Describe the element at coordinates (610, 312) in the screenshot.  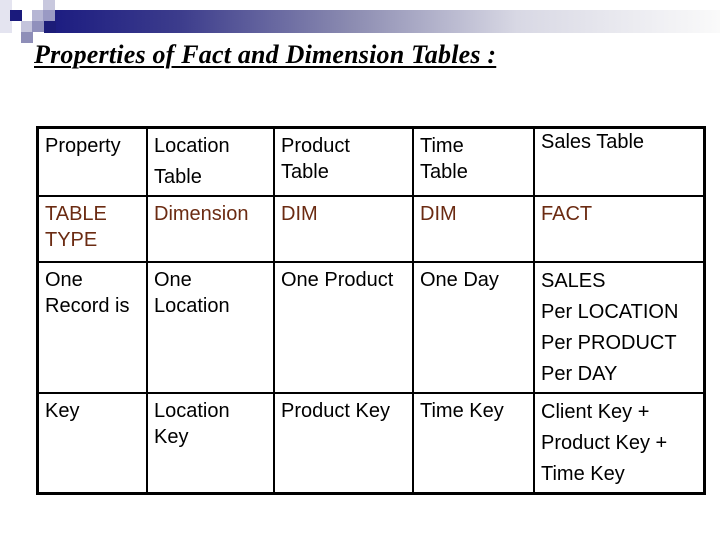
I see `cell-line: Per LOCATION` at that location.